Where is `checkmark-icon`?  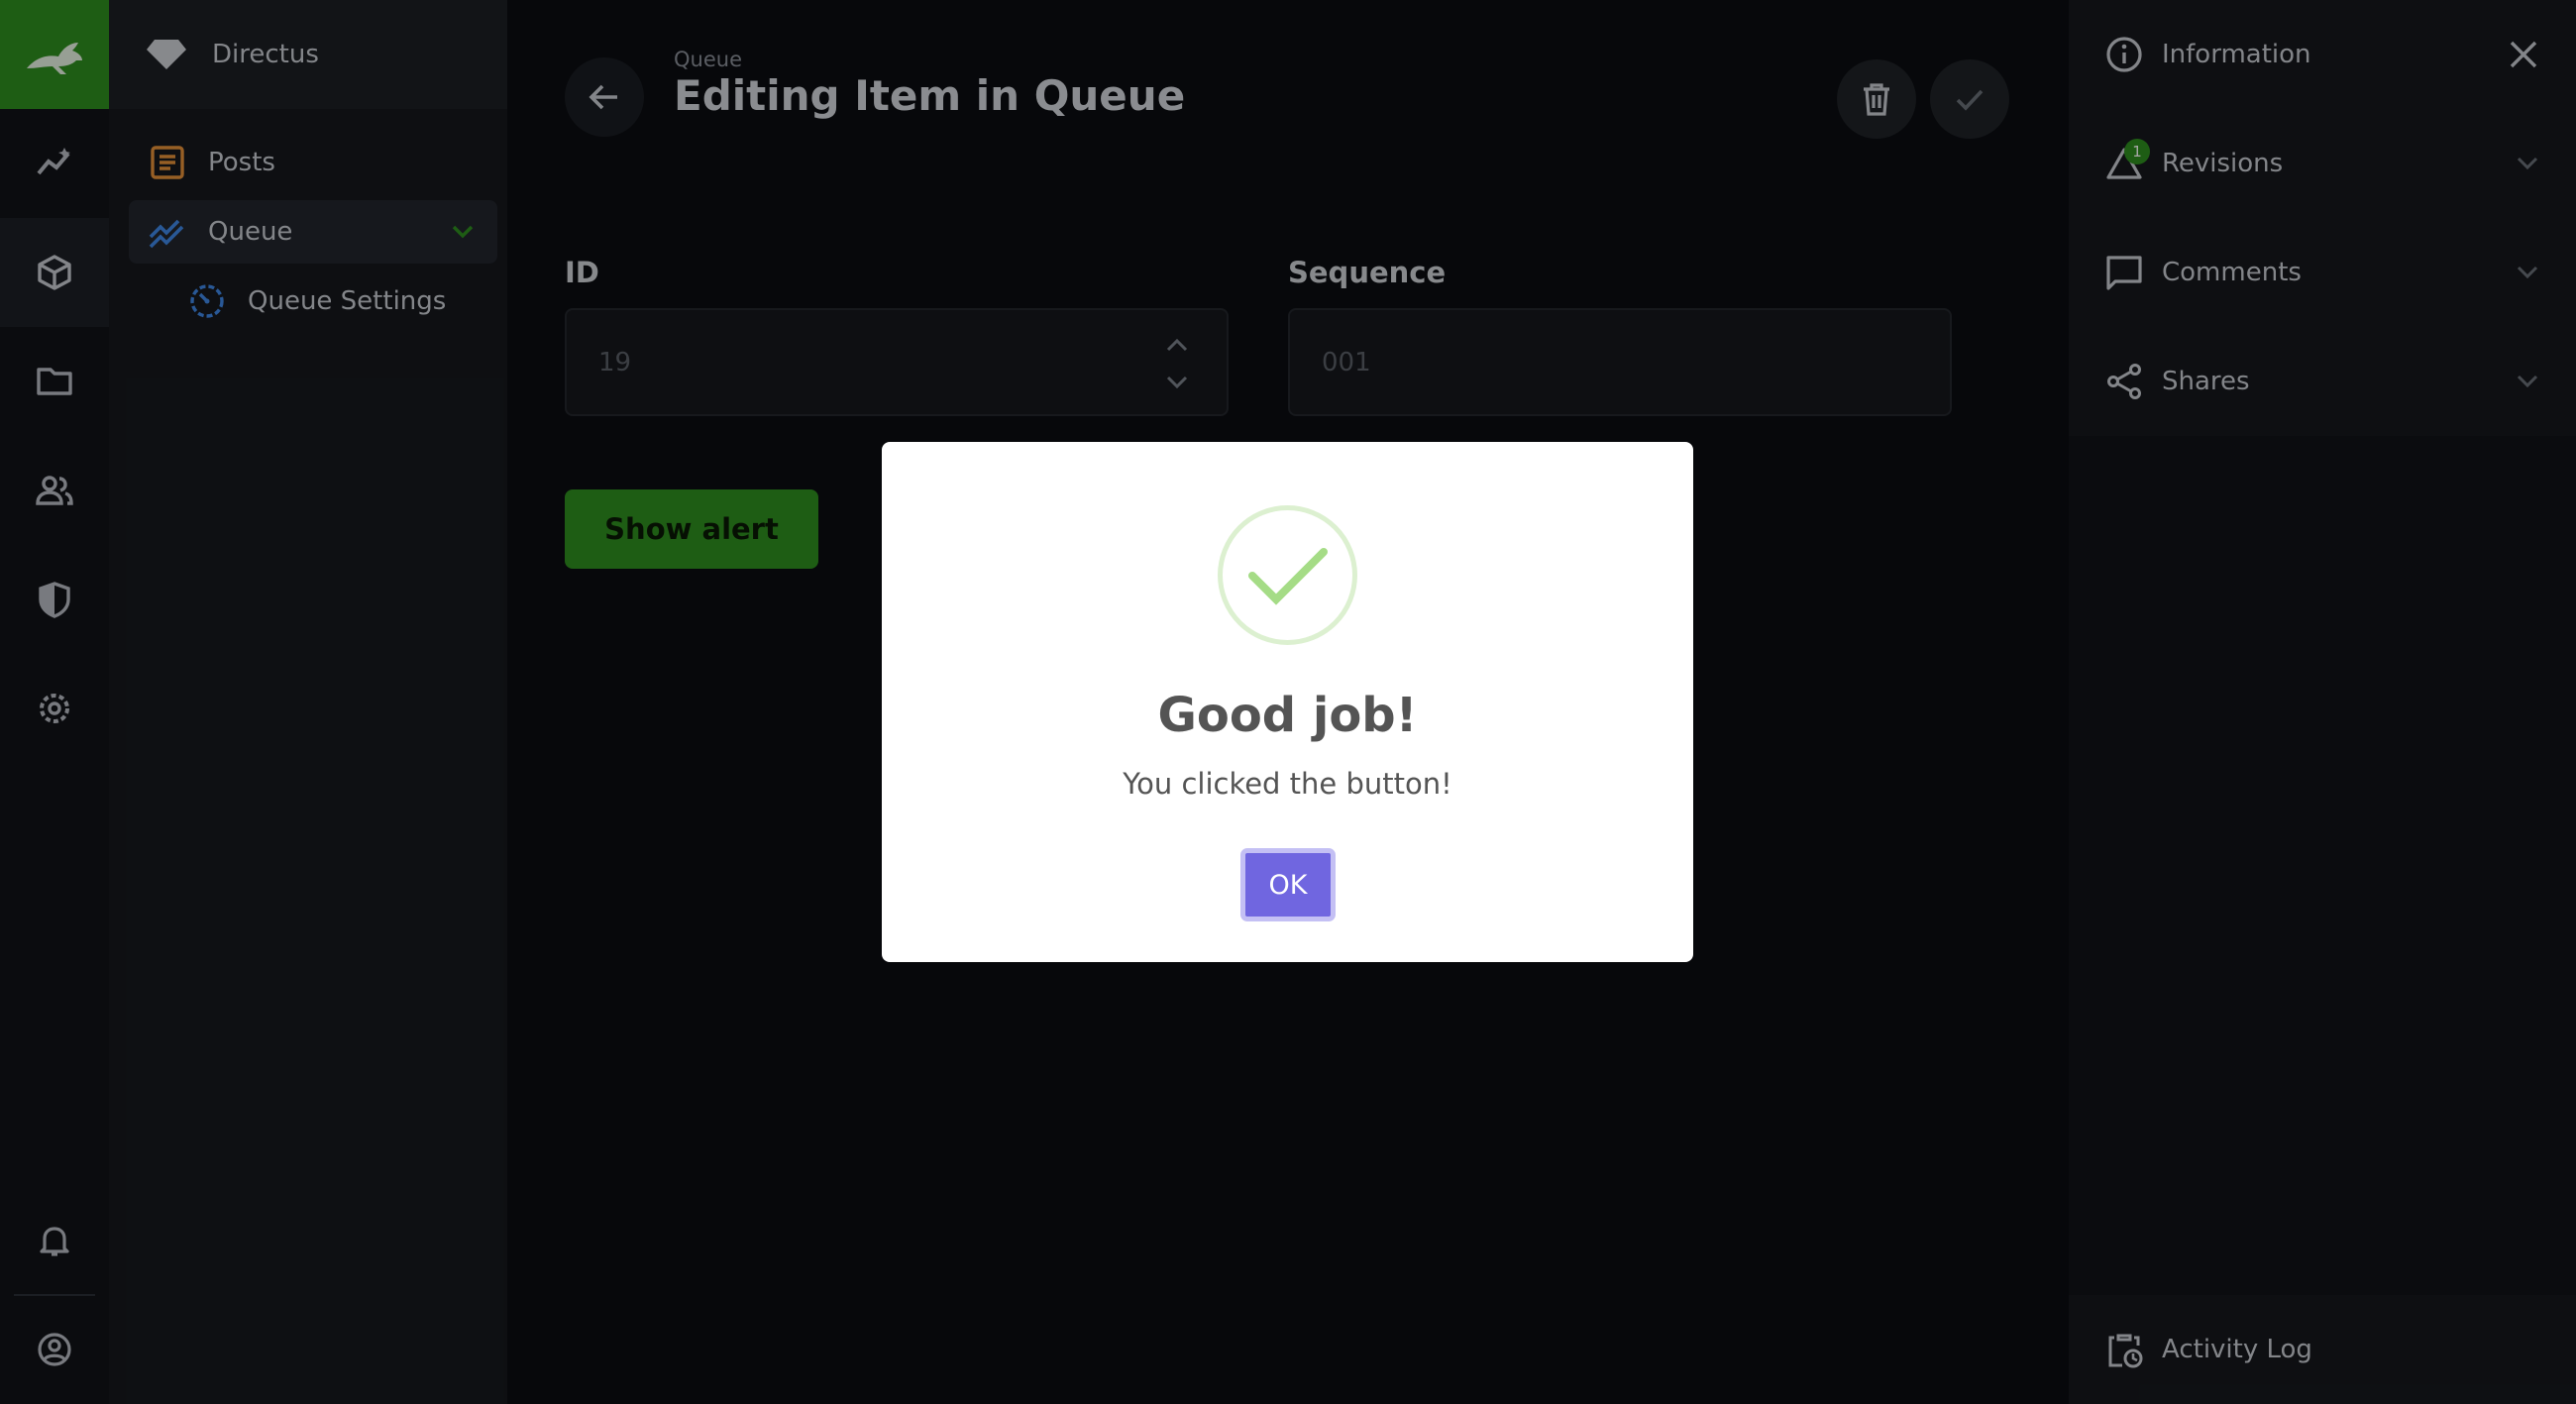 checkmark-icon is located at coordinates (1287, 576).